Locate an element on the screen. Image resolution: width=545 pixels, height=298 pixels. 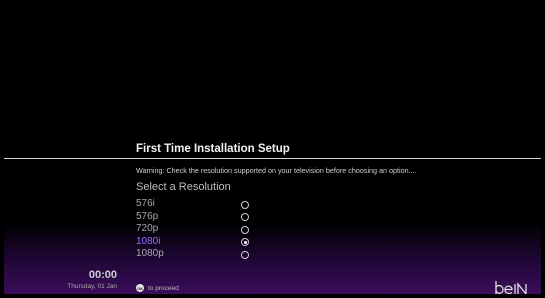
resolution-label: 1080p is located at coordinates (150, 253).